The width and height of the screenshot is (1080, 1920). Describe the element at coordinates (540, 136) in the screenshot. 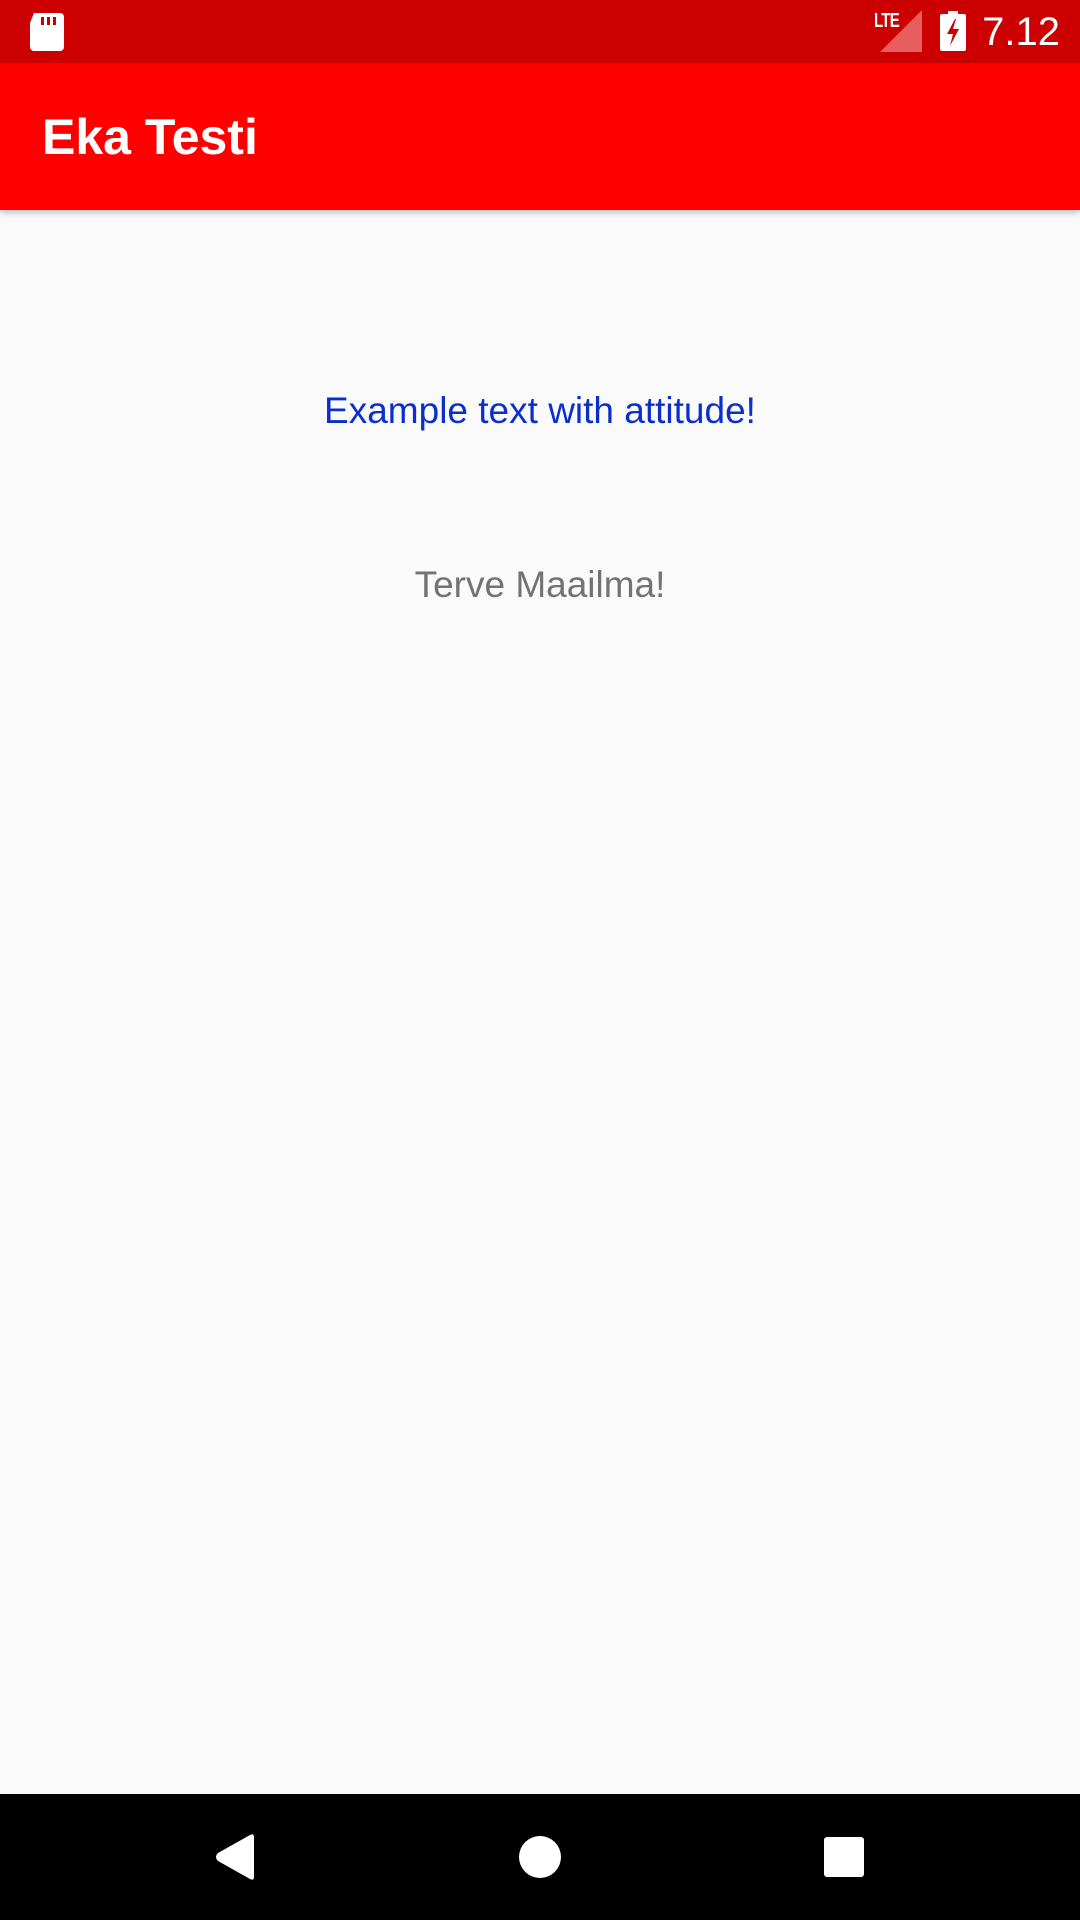

I see `app-bar: Eka Testi` at that location.